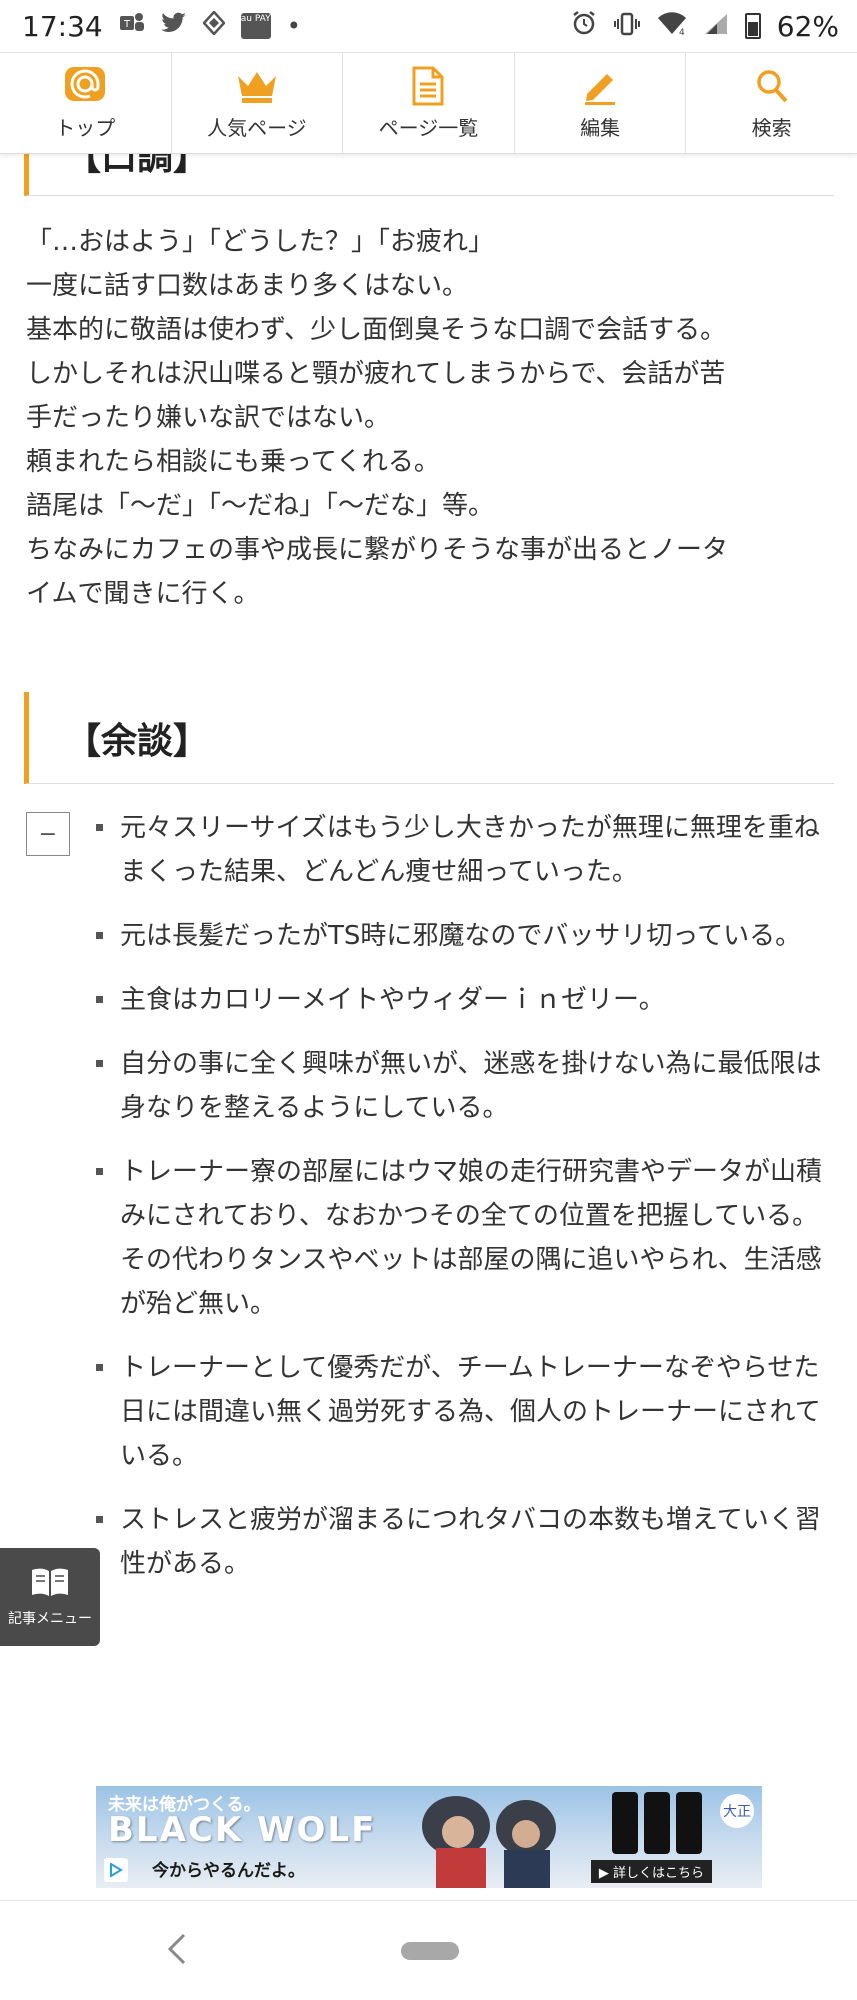  Describe the element at coordinates (137, 741) in the screenshot. I see `section-heading-text: 【余談】` at that location.